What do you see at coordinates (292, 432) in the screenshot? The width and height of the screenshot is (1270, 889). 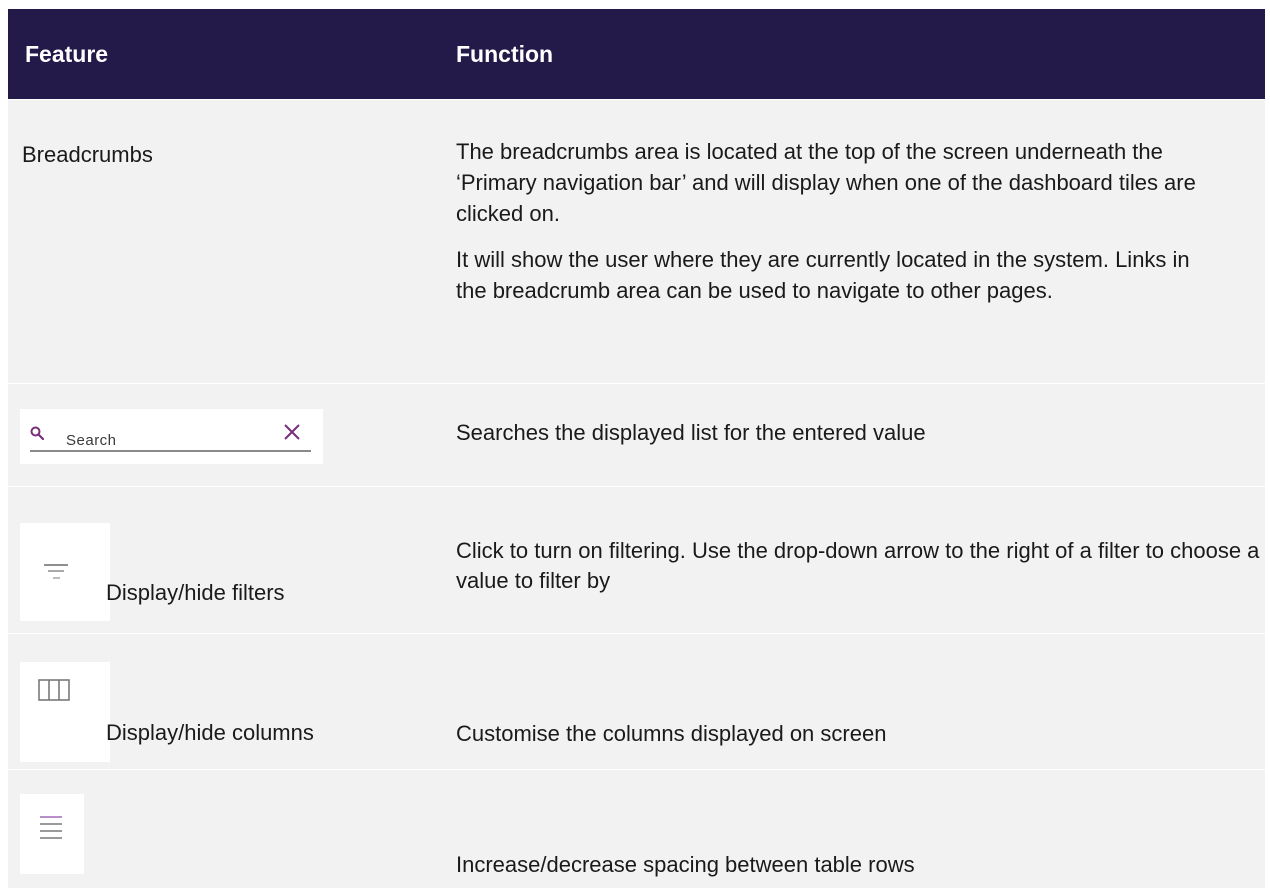 I see `close-icon` at bounding box center [292, 432].